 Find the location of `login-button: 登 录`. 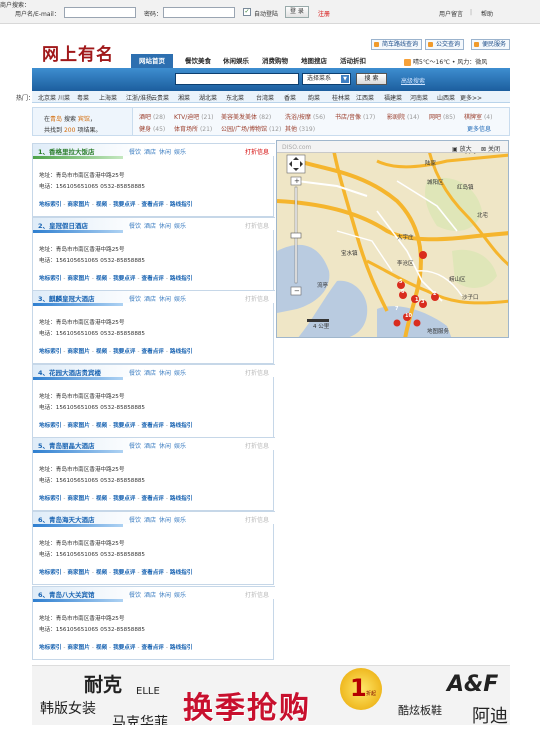

login-button: 登 录 is located at coordinates (297, 12).